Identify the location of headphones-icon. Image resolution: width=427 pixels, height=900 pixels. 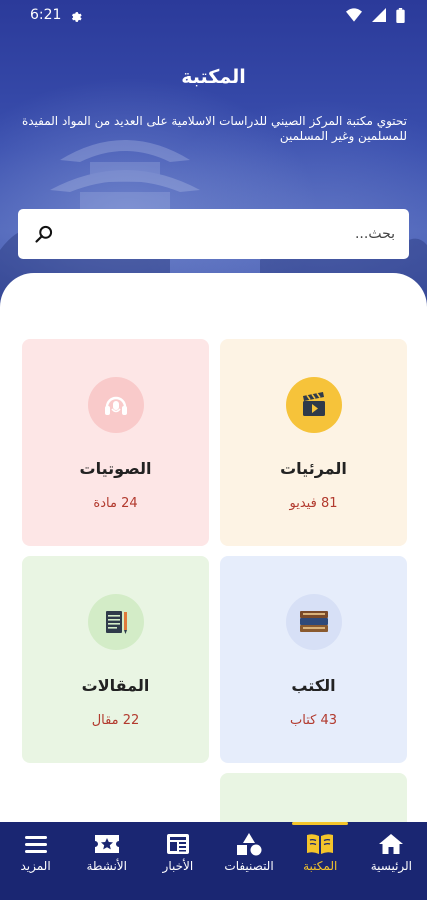
(115, 405).